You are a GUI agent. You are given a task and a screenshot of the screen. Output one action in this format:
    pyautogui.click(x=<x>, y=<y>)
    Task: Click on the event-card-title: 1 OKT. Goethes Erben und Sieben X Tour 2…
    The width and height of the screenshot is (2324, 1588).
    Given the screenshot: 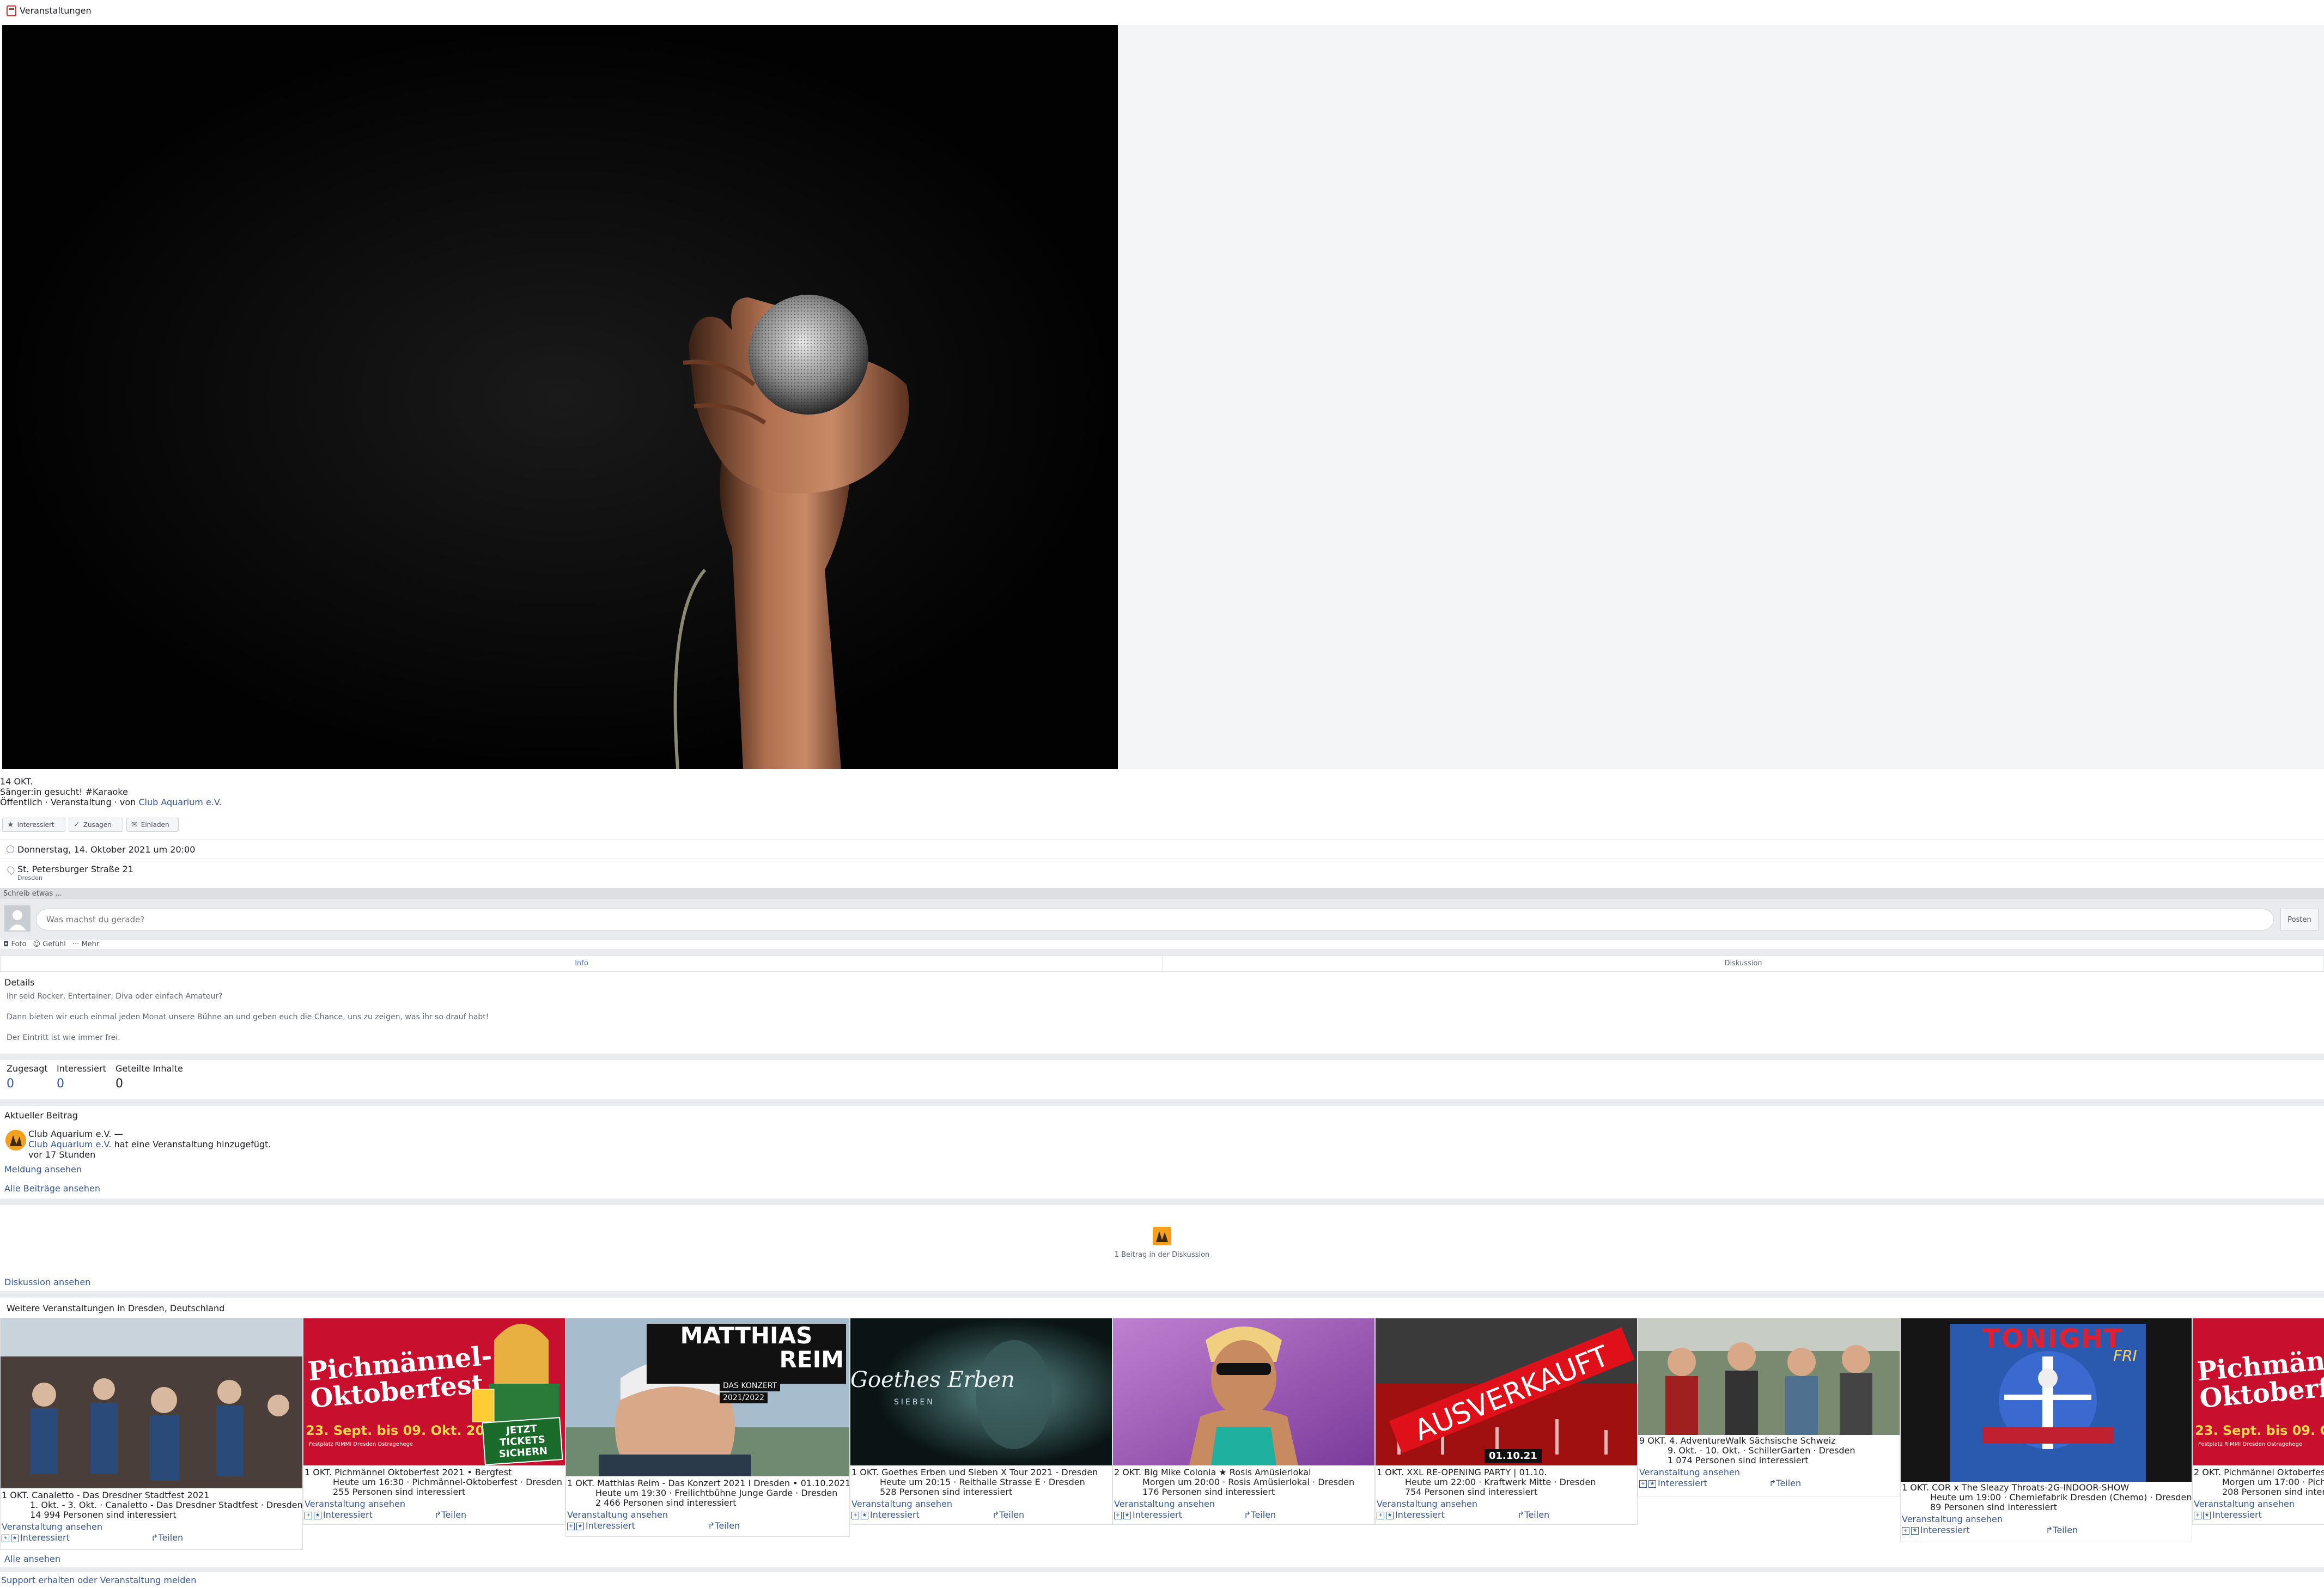 What is the action you would take?
    pyautogui.click(x=975, y=1472)
    